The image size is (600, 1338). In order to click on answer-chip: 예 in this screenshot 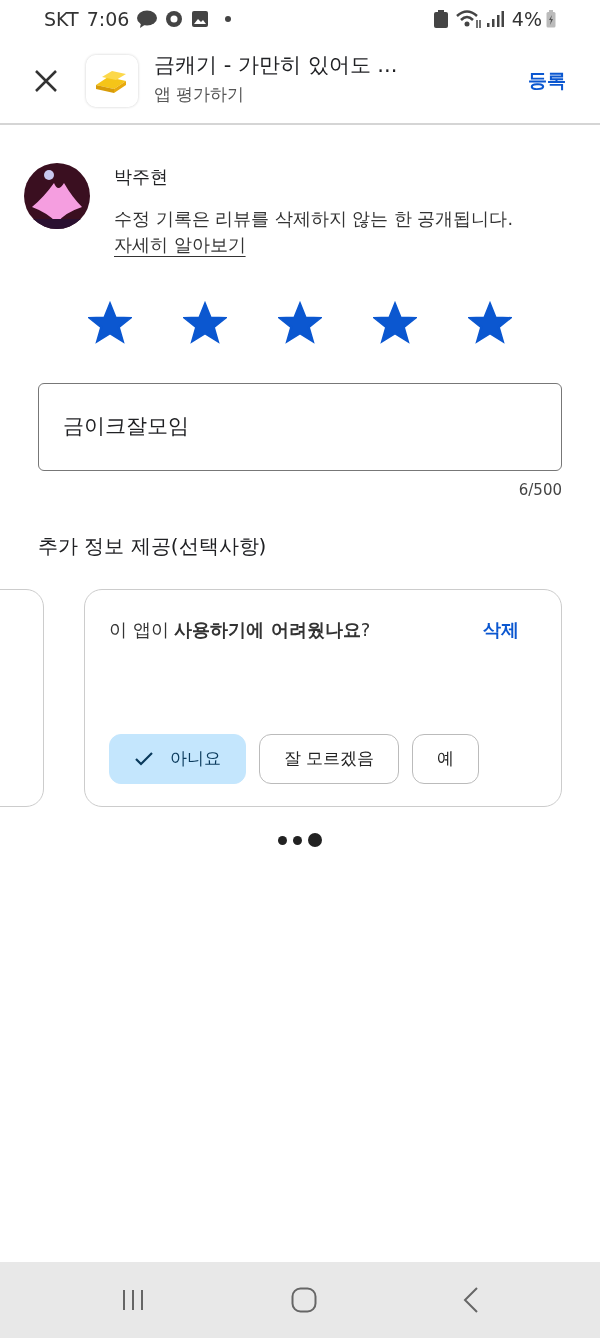, I will do `click(446, 759)`.